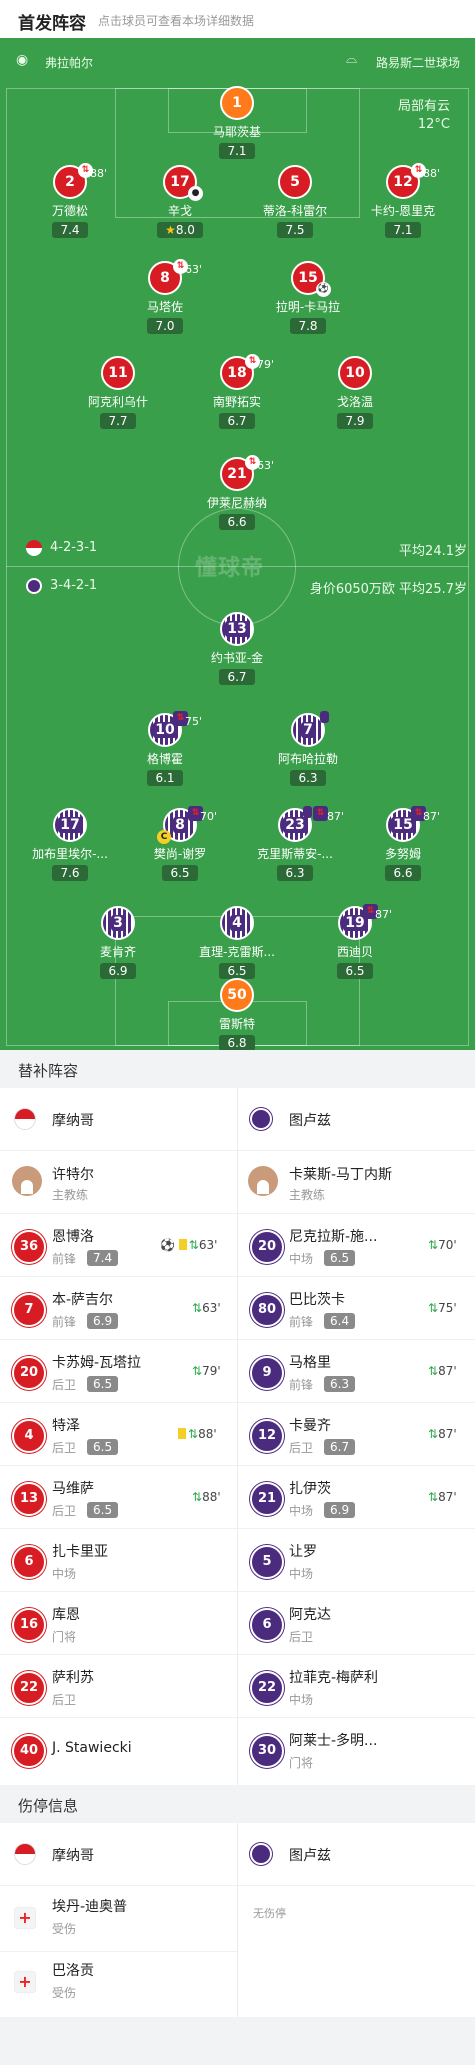 The height and width of the screenshot is (2065, 475). What do you see at coordinates (176, 21) in the screenshot?
I see `page-subtitle: 点击球员可查看本场详细数据` at bounding box center [176, 21].